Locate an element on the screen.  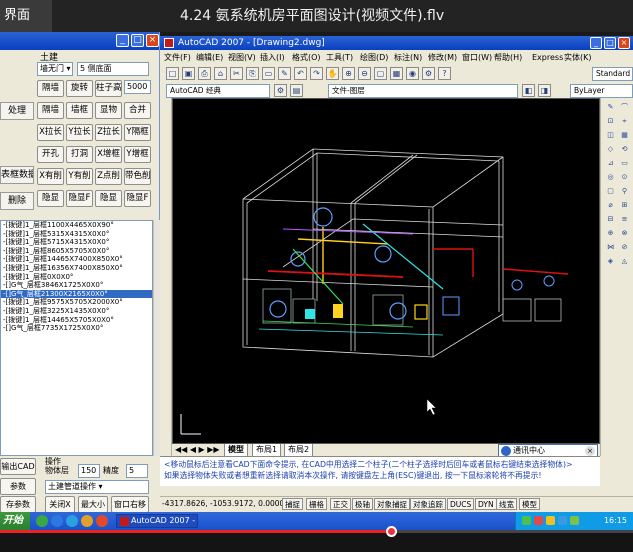
grid-button: 隐显 is located at coordinates (50, 198).